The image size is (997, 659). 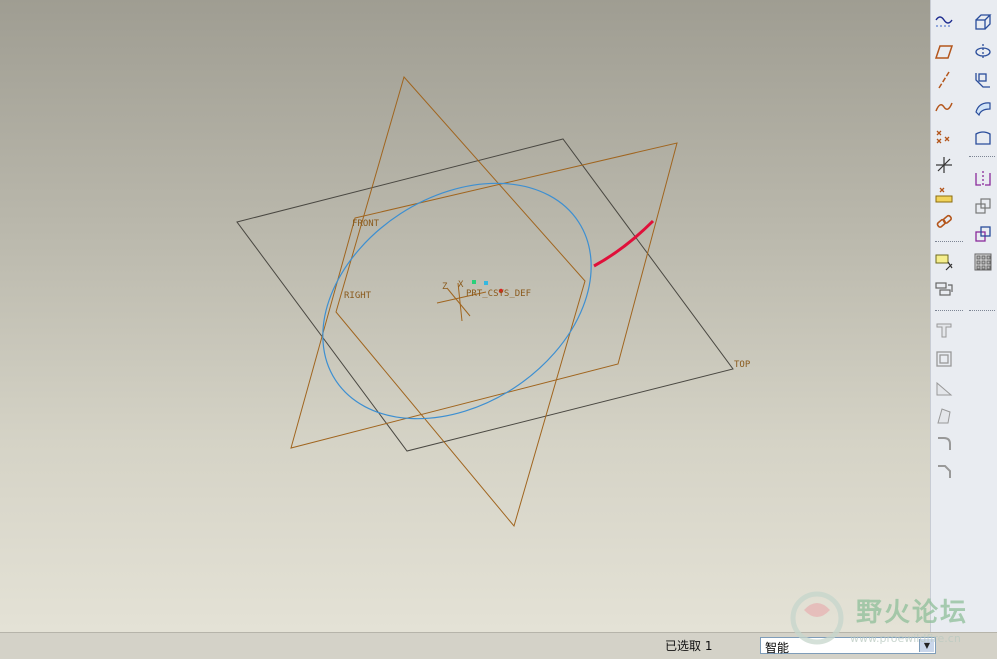 I want to click on front-plane-label: FRONT, so click(x=366, y=224).